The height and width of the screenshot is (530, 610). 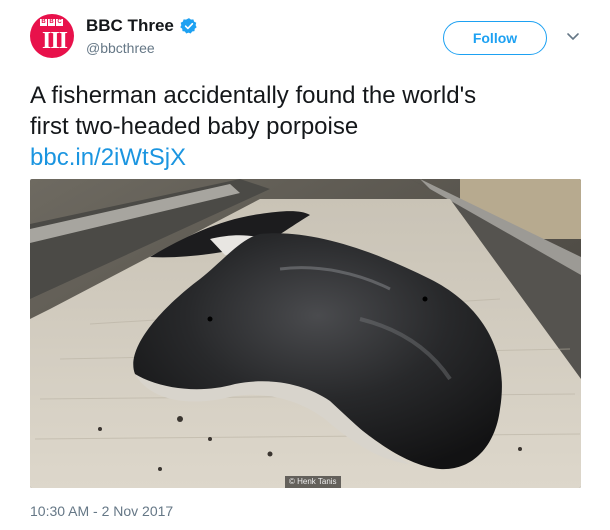 What do you see at coordinates (573, 37) in the screenshot?
I see `chevron-down-icon` at bounding box center [573, 37].